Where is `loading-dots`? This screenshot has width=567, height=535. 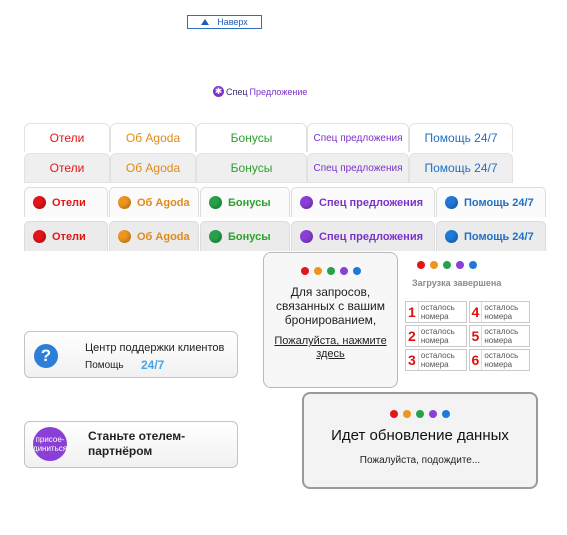
loading-dots is located at coordinates (447, 265).